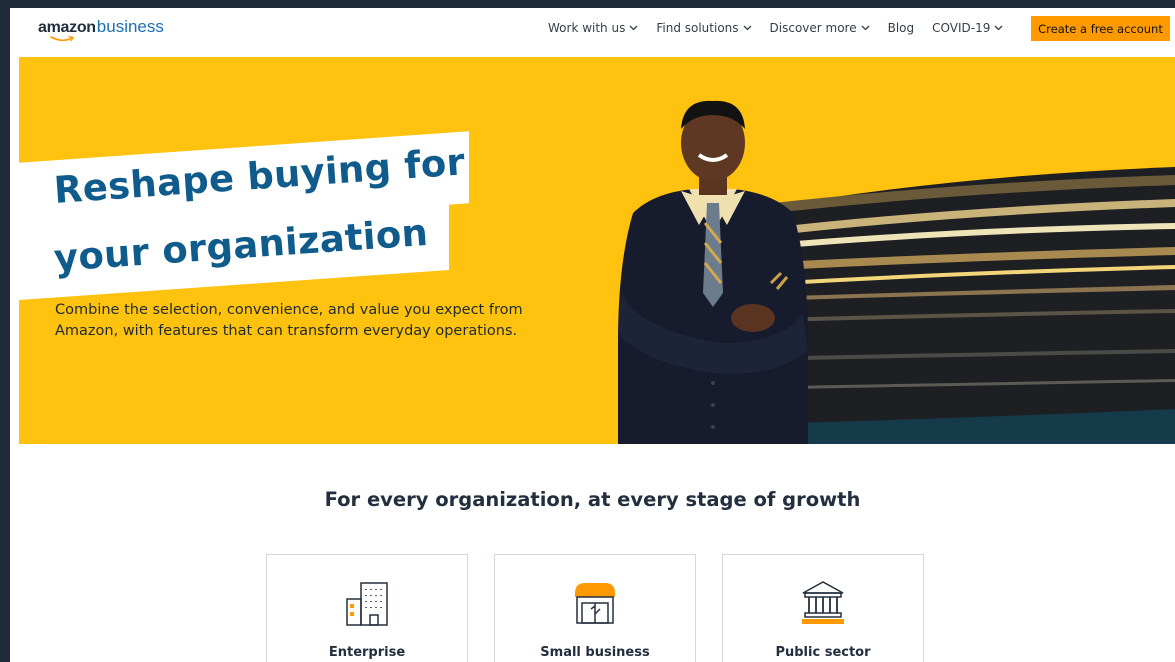  I want to click on government-building-icon, so click(823, 602).